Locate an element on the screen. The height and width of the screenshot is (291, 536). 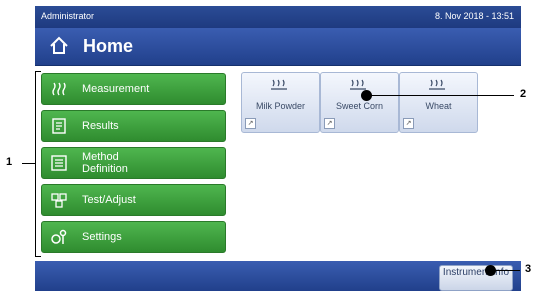
nav-method-definition-label-line1: Method is located at coordinates (100, 157).